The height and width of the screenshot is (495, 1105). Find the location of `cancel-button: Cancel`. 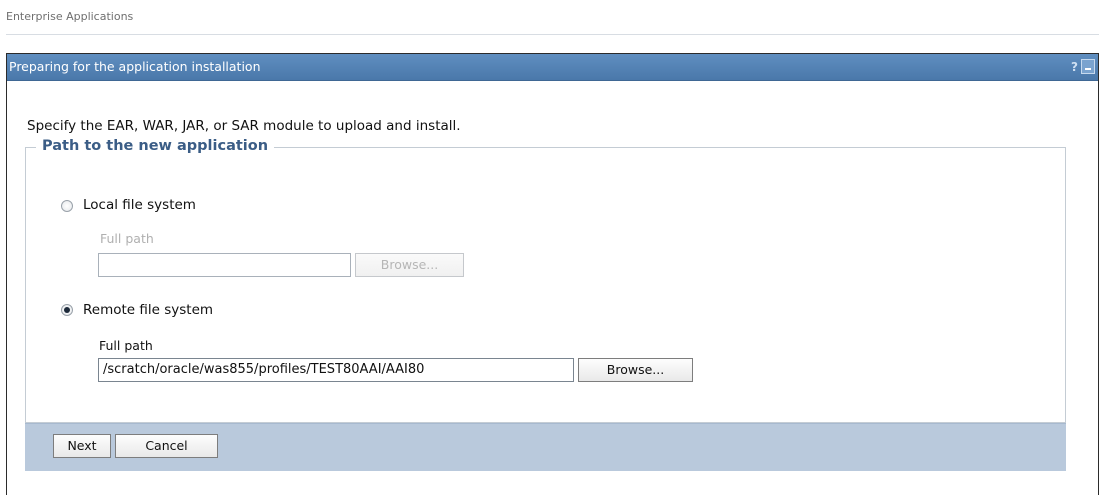

cancel-button: Cancel is located at coordinates (166, 446).